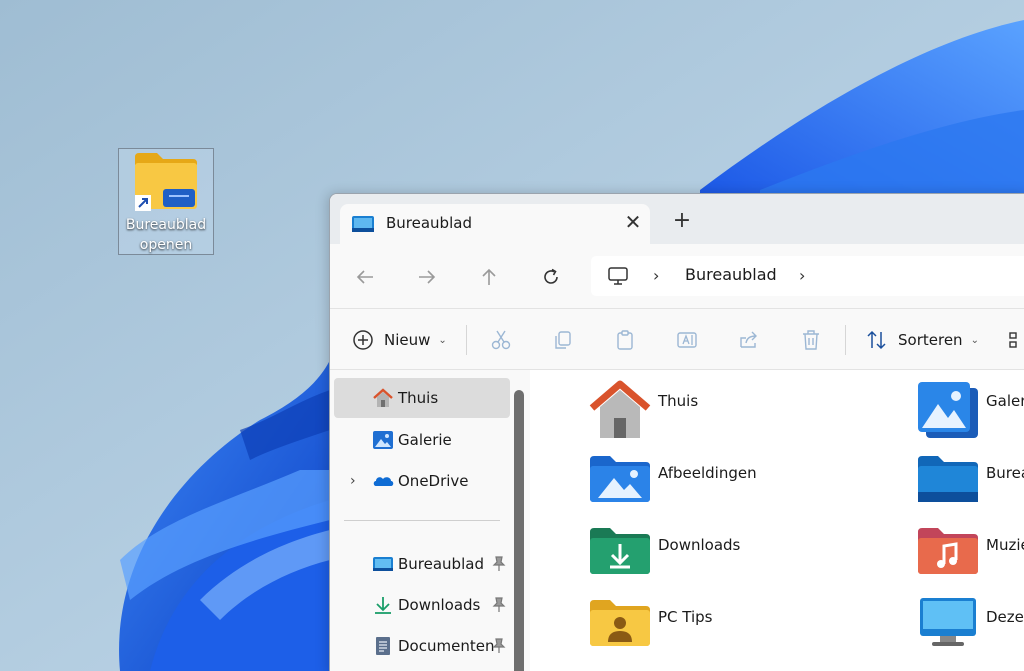  Describe the element at coordinates (383, 646) in the screenshot. I see `document-icon` at that location.